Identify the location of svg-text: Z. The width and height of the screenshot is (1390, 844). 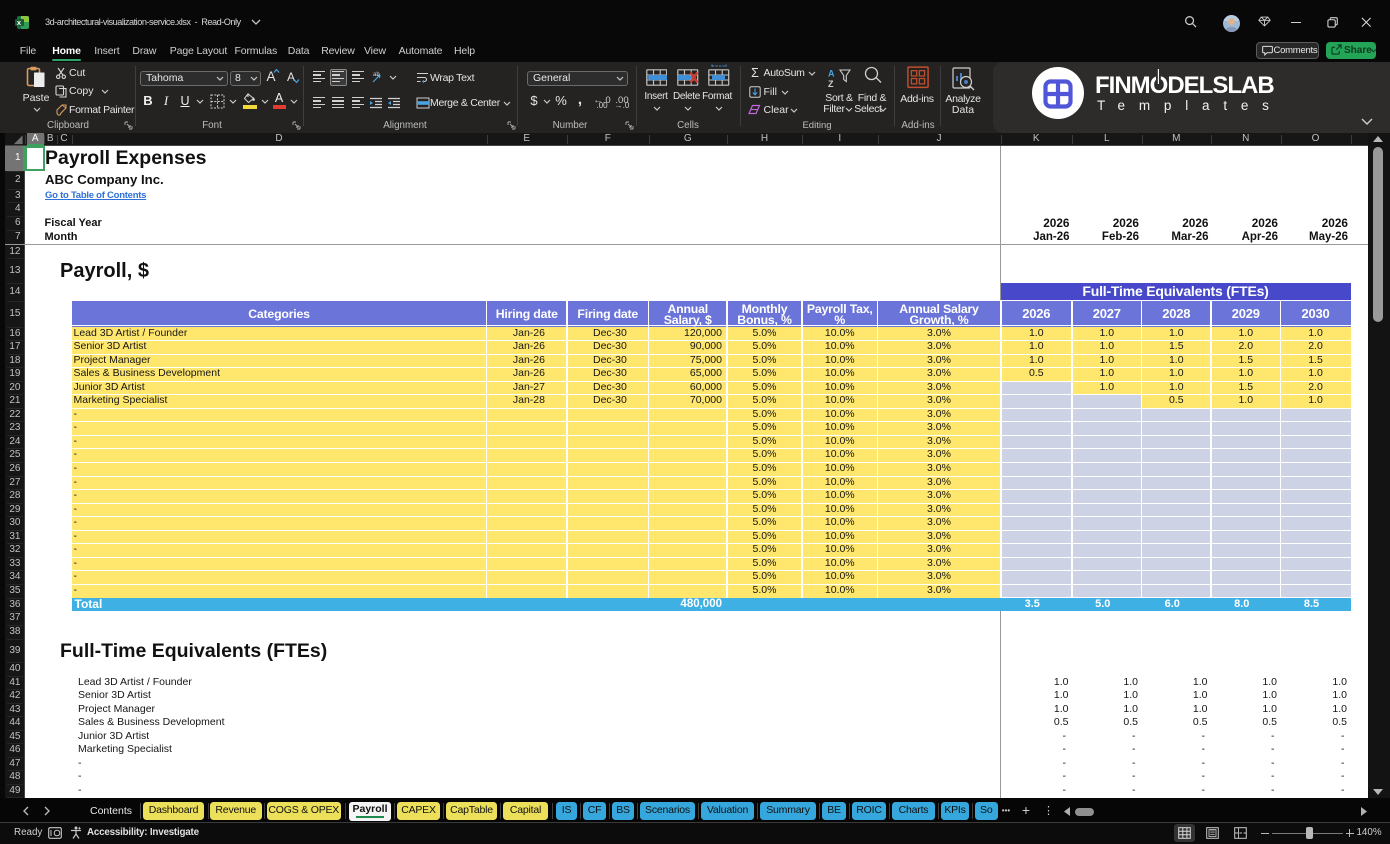
(831, 84).